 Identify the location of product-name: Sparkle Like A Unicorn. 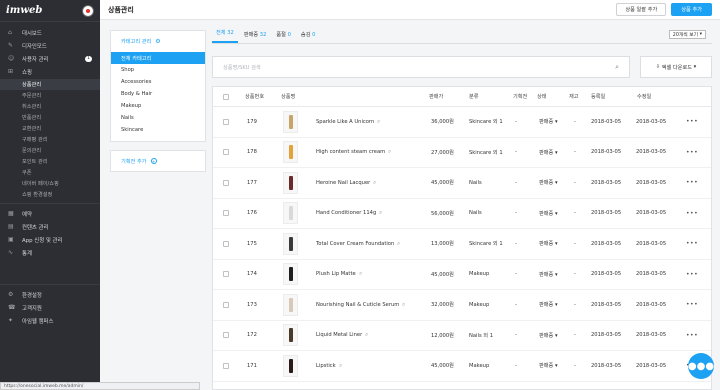
(345, 122).